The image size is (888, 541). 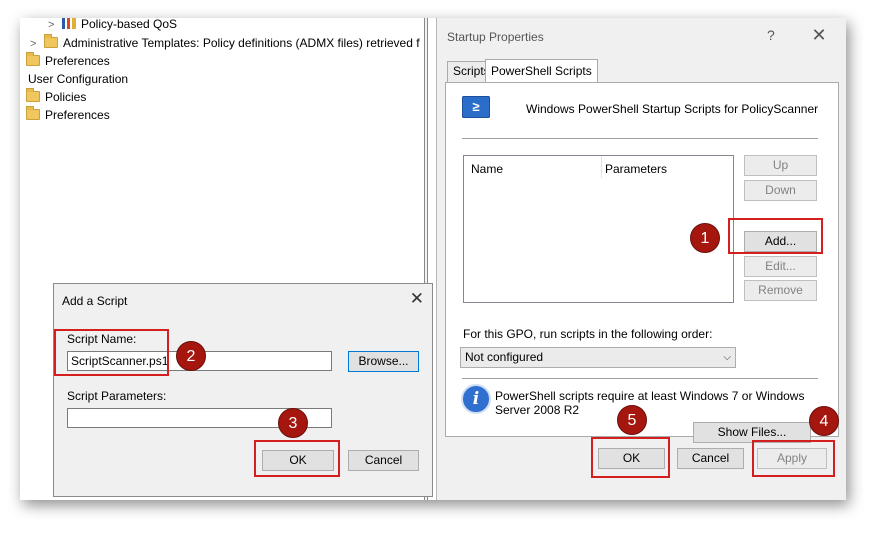 I want to click on callout-5: 5, so click(x=632, y=420).